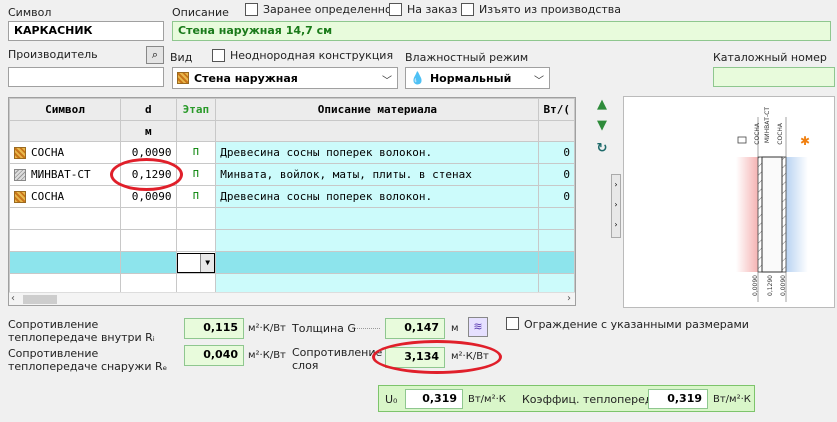 The width and height of the screenshot is (837, 422). I want to click on ri-unit: м²·К/Вт, so click(267, 328).